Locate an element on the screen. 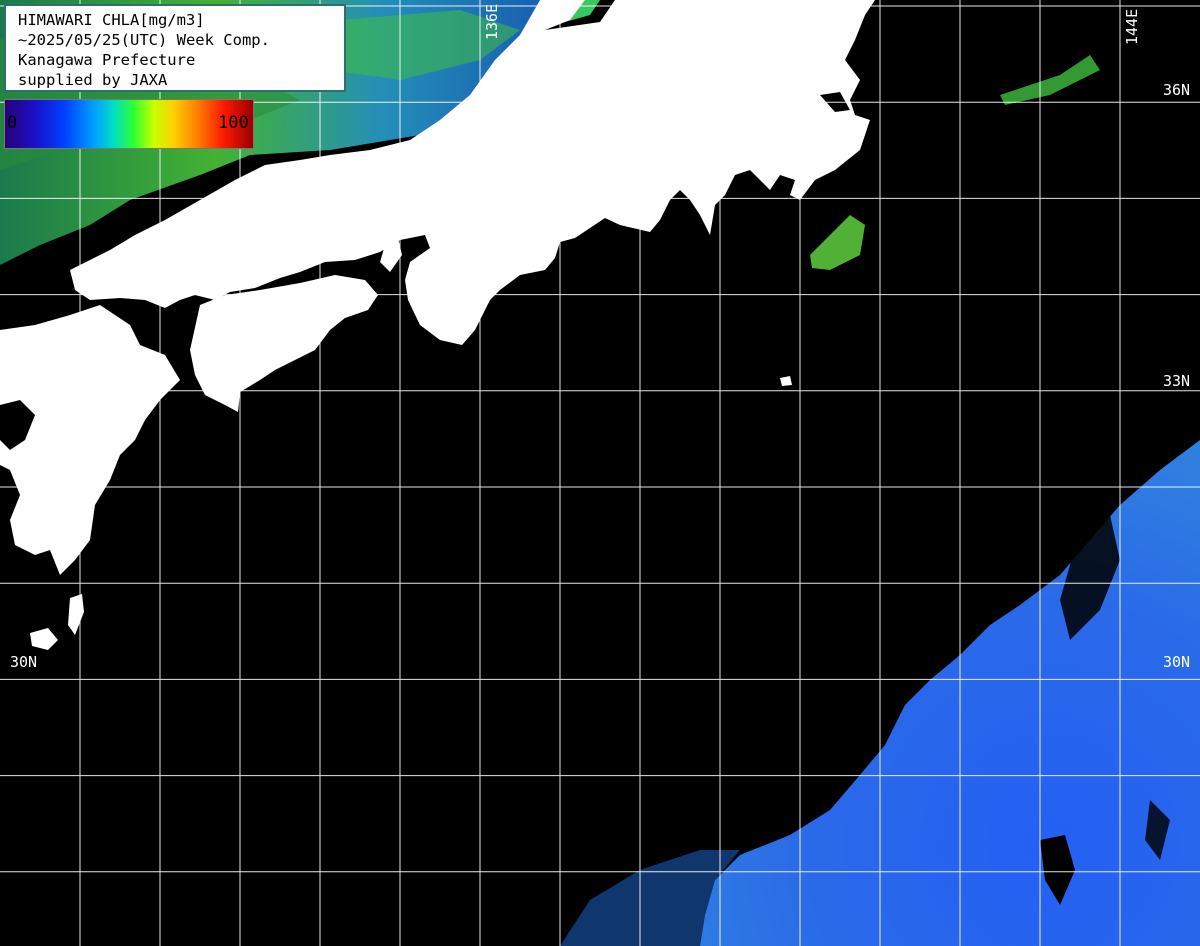 The height and width of the screenshot is (946, 1200). lat-33-left-label: 33 is located at coordinates (19, 381).